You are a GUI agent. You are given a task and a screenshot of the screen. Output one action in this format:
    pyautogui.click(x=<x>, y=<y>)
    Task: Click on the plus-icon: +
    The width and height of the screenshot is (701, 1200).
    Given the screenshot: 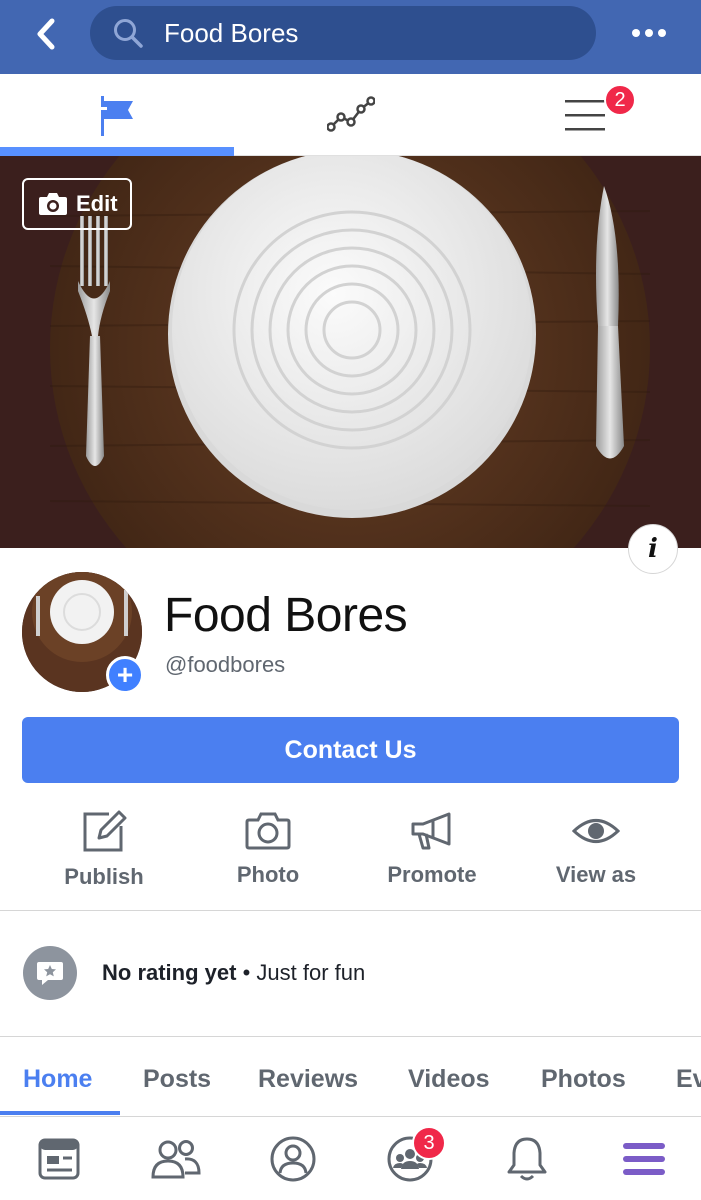 What is the action you would take?
    pyautogui.click(x=125, y=674)
    